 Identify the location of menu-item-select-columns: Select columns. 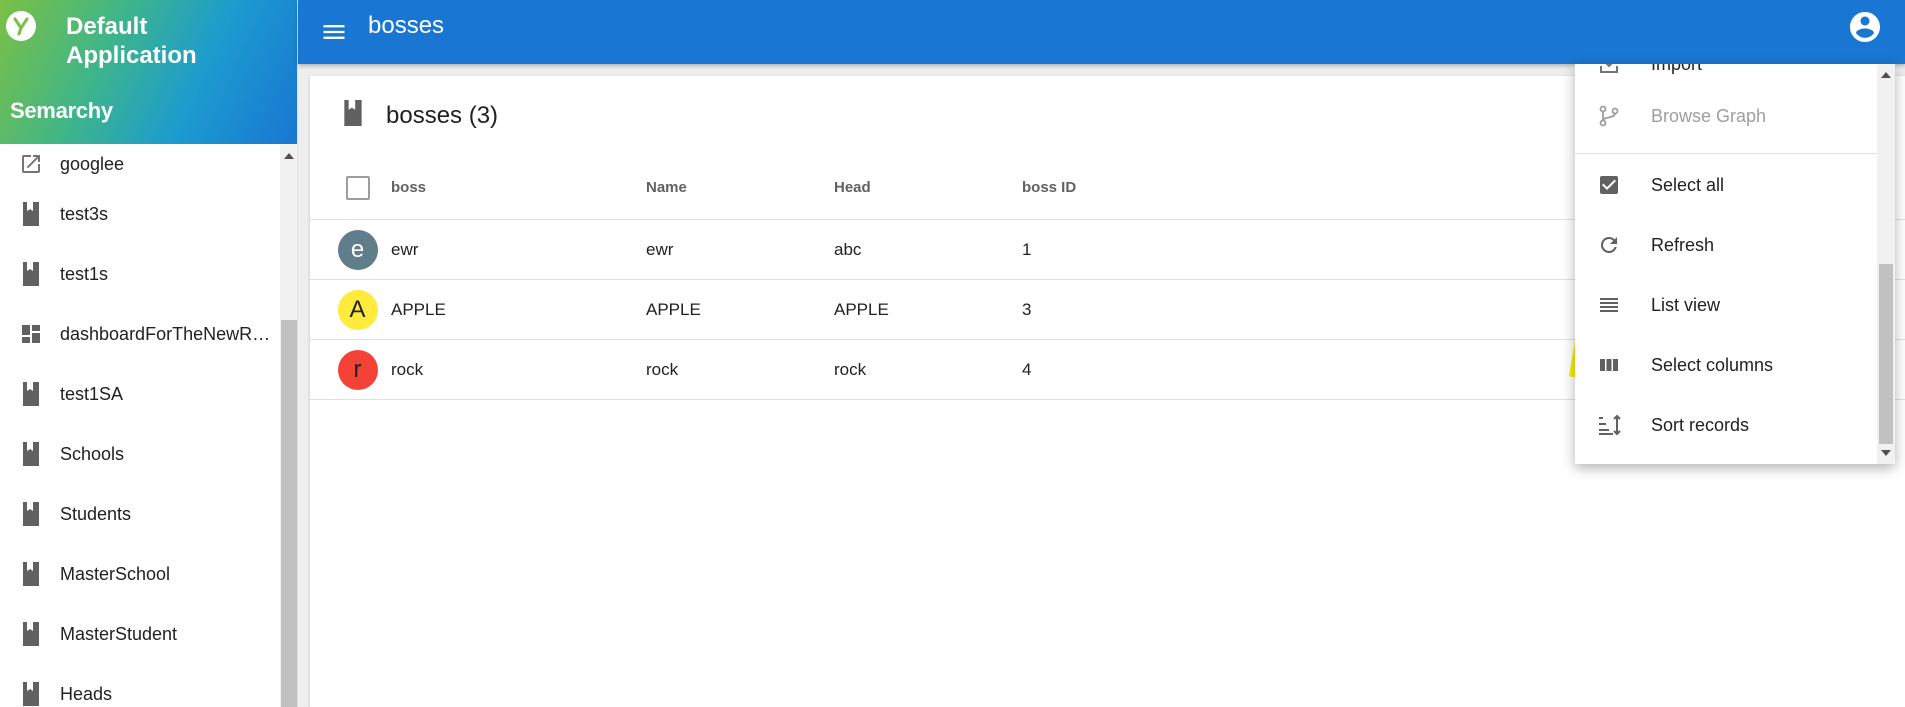
(1726, 365).